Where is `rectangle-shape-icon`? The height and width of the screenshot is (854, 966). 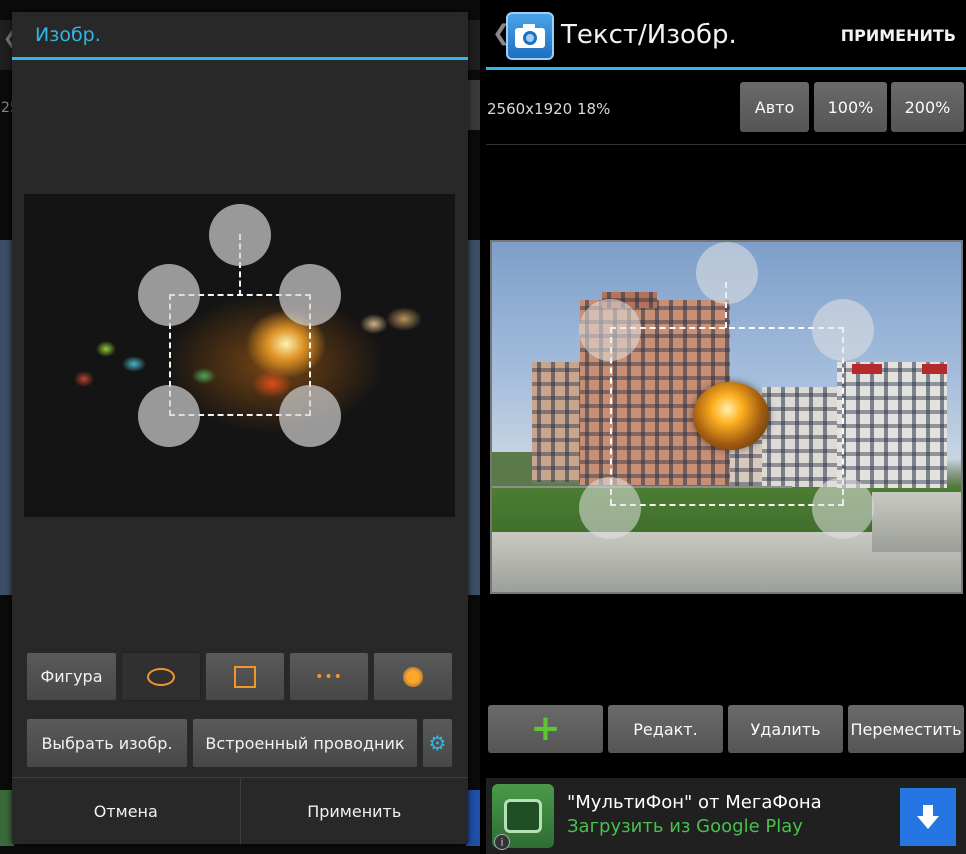
rectangle-shape-icon is located at coordinates (245, 676).